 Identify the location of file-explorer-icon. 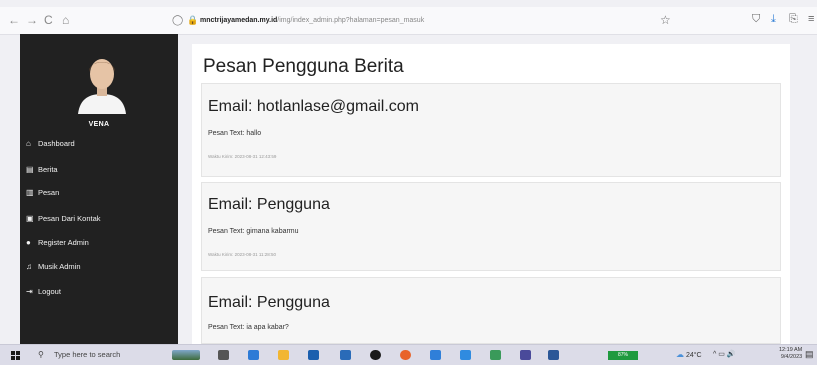
(283, 355).